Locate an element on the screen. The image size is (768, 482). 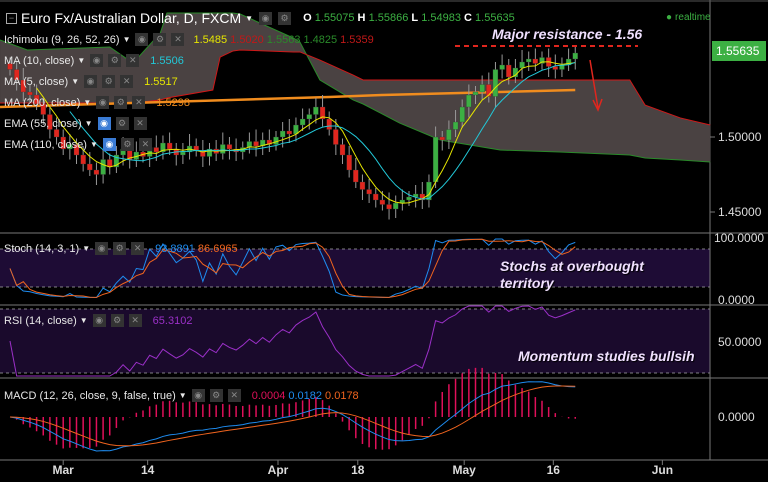
current-price-tag: 1.55635 is located at coordinates (739, 51).